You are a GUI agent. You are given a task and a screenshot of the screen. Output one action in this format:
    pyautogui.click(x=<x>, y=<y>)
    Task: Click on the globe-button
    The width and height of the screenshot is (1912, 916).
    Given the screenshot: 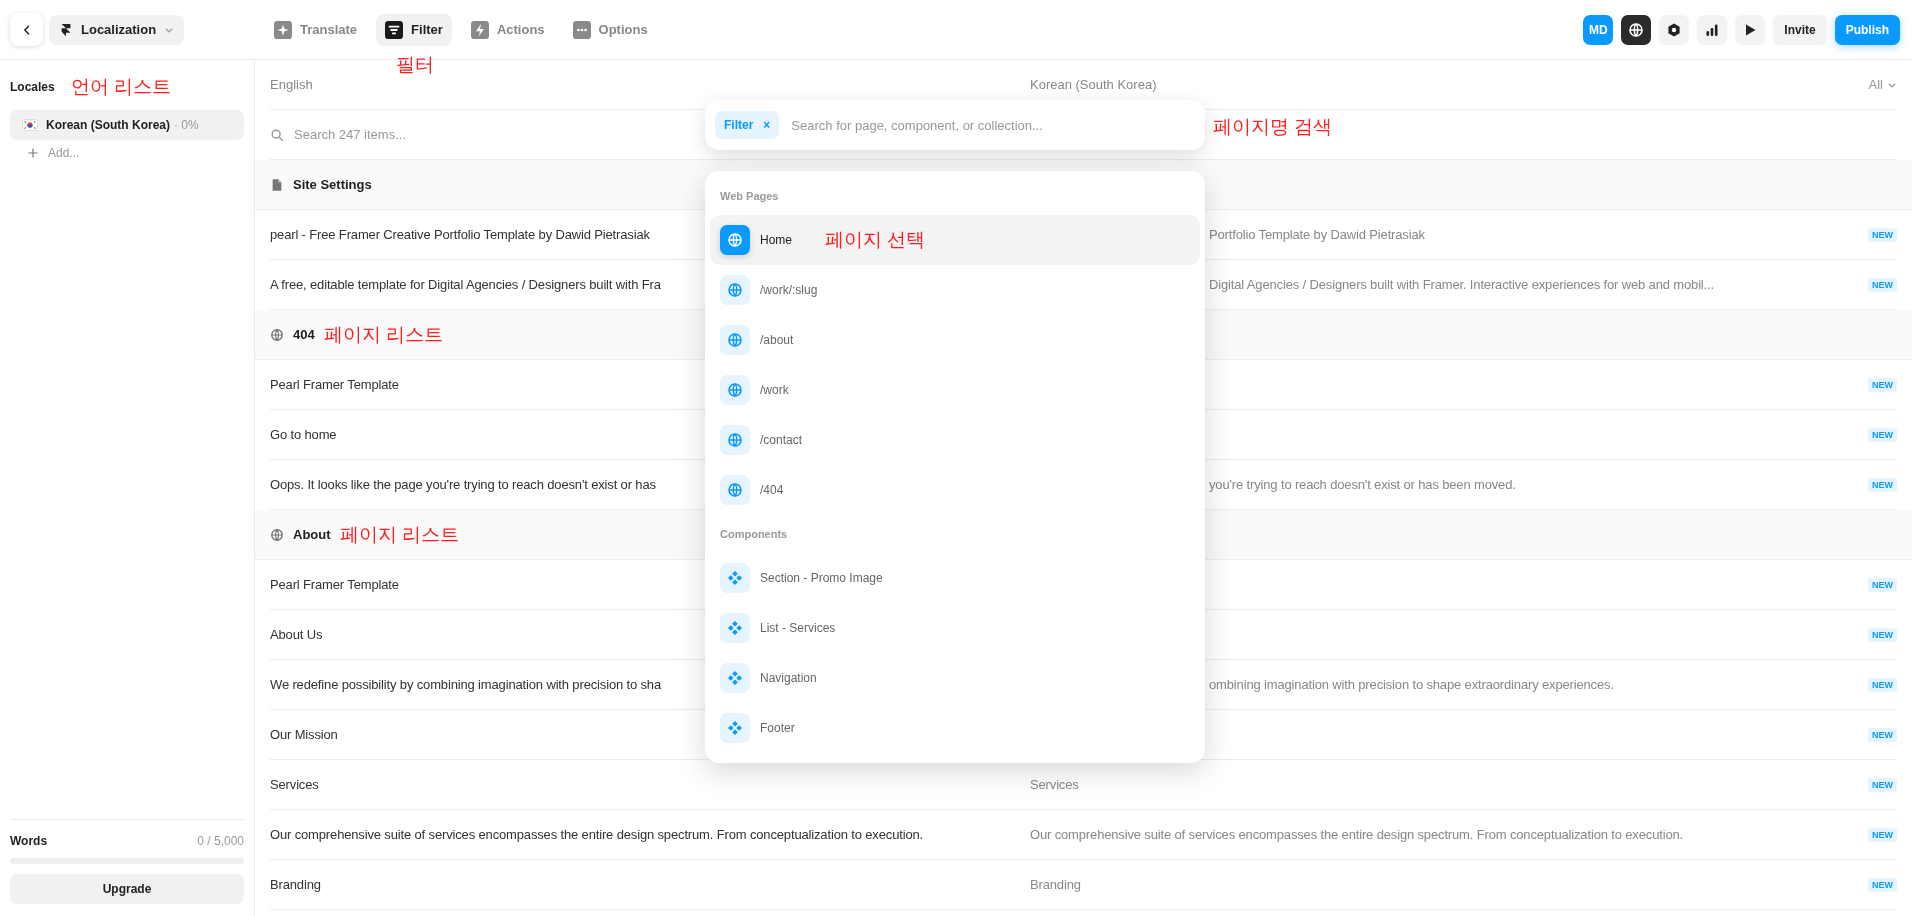 What is the action you would take?
    pyautogui.click(x=1636, y=29)
    